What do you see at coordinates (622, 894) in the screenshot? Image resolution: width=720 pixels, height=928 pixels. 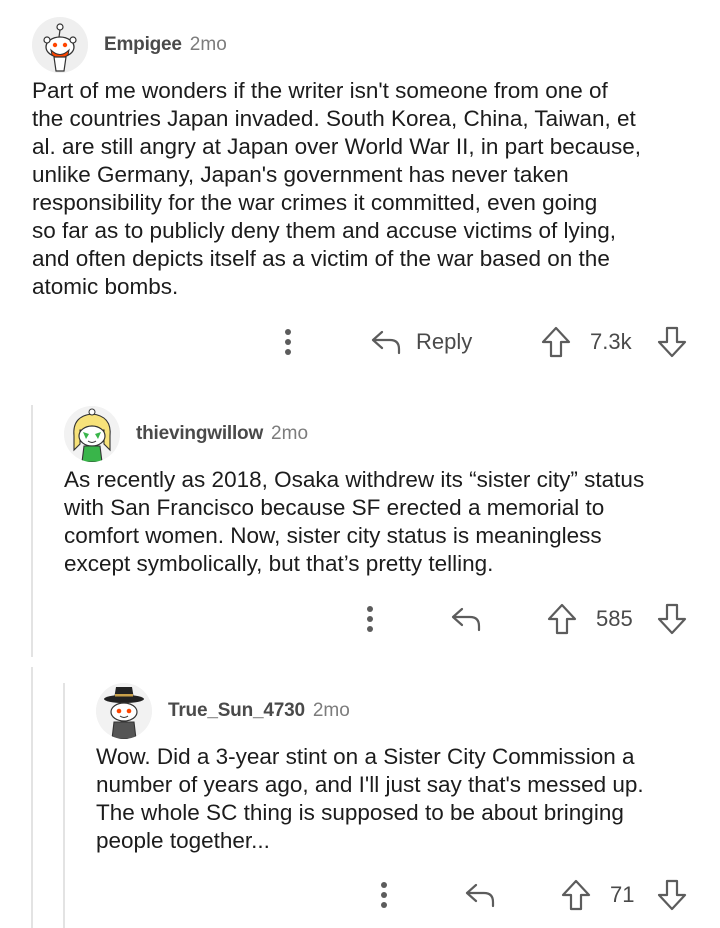 I see `vote-score: 71` at bounding box center [622, 894].